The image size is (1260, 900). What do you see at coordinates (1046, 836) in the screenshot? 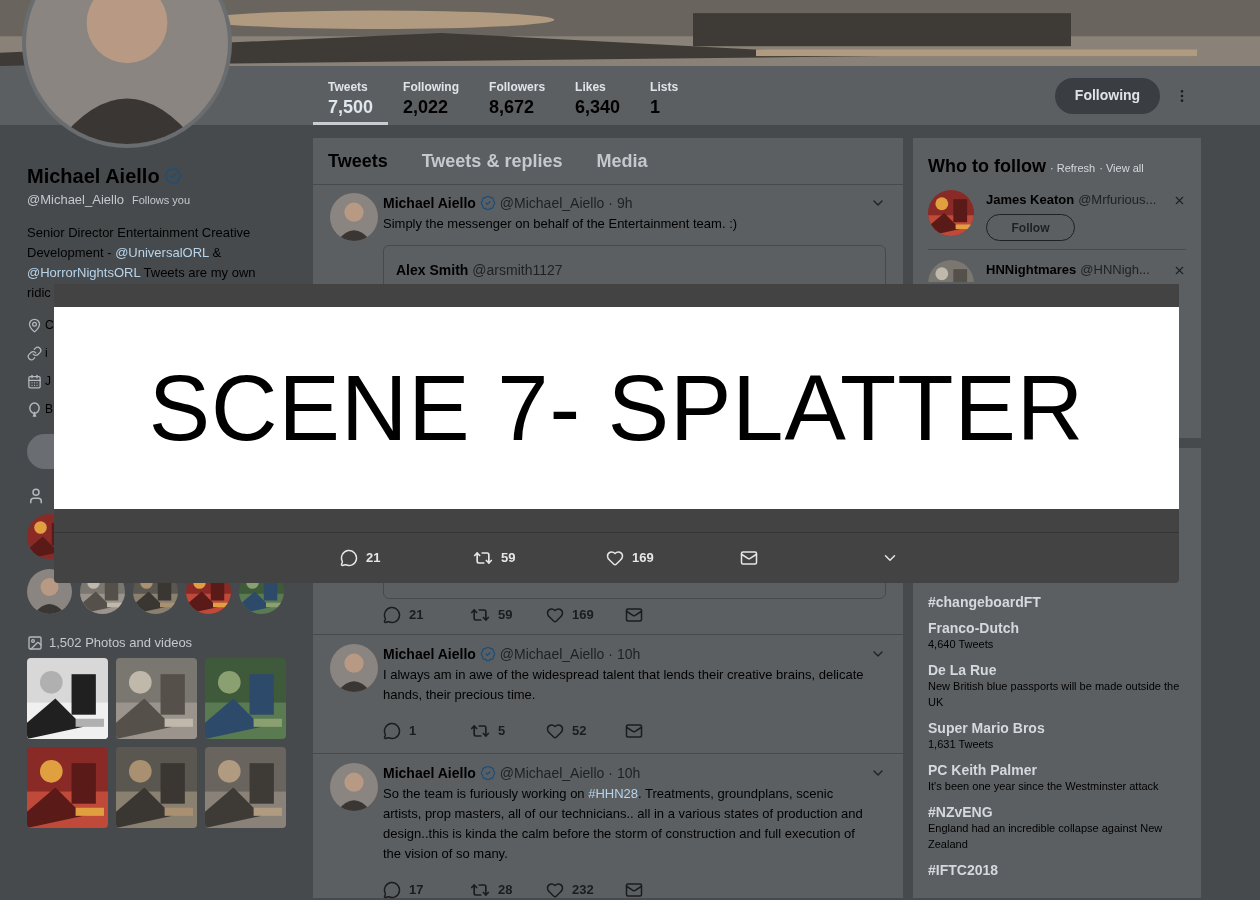
I see `trend-description: England had an incredible collapse against New Zealand` at bounding box center [1046, 836].